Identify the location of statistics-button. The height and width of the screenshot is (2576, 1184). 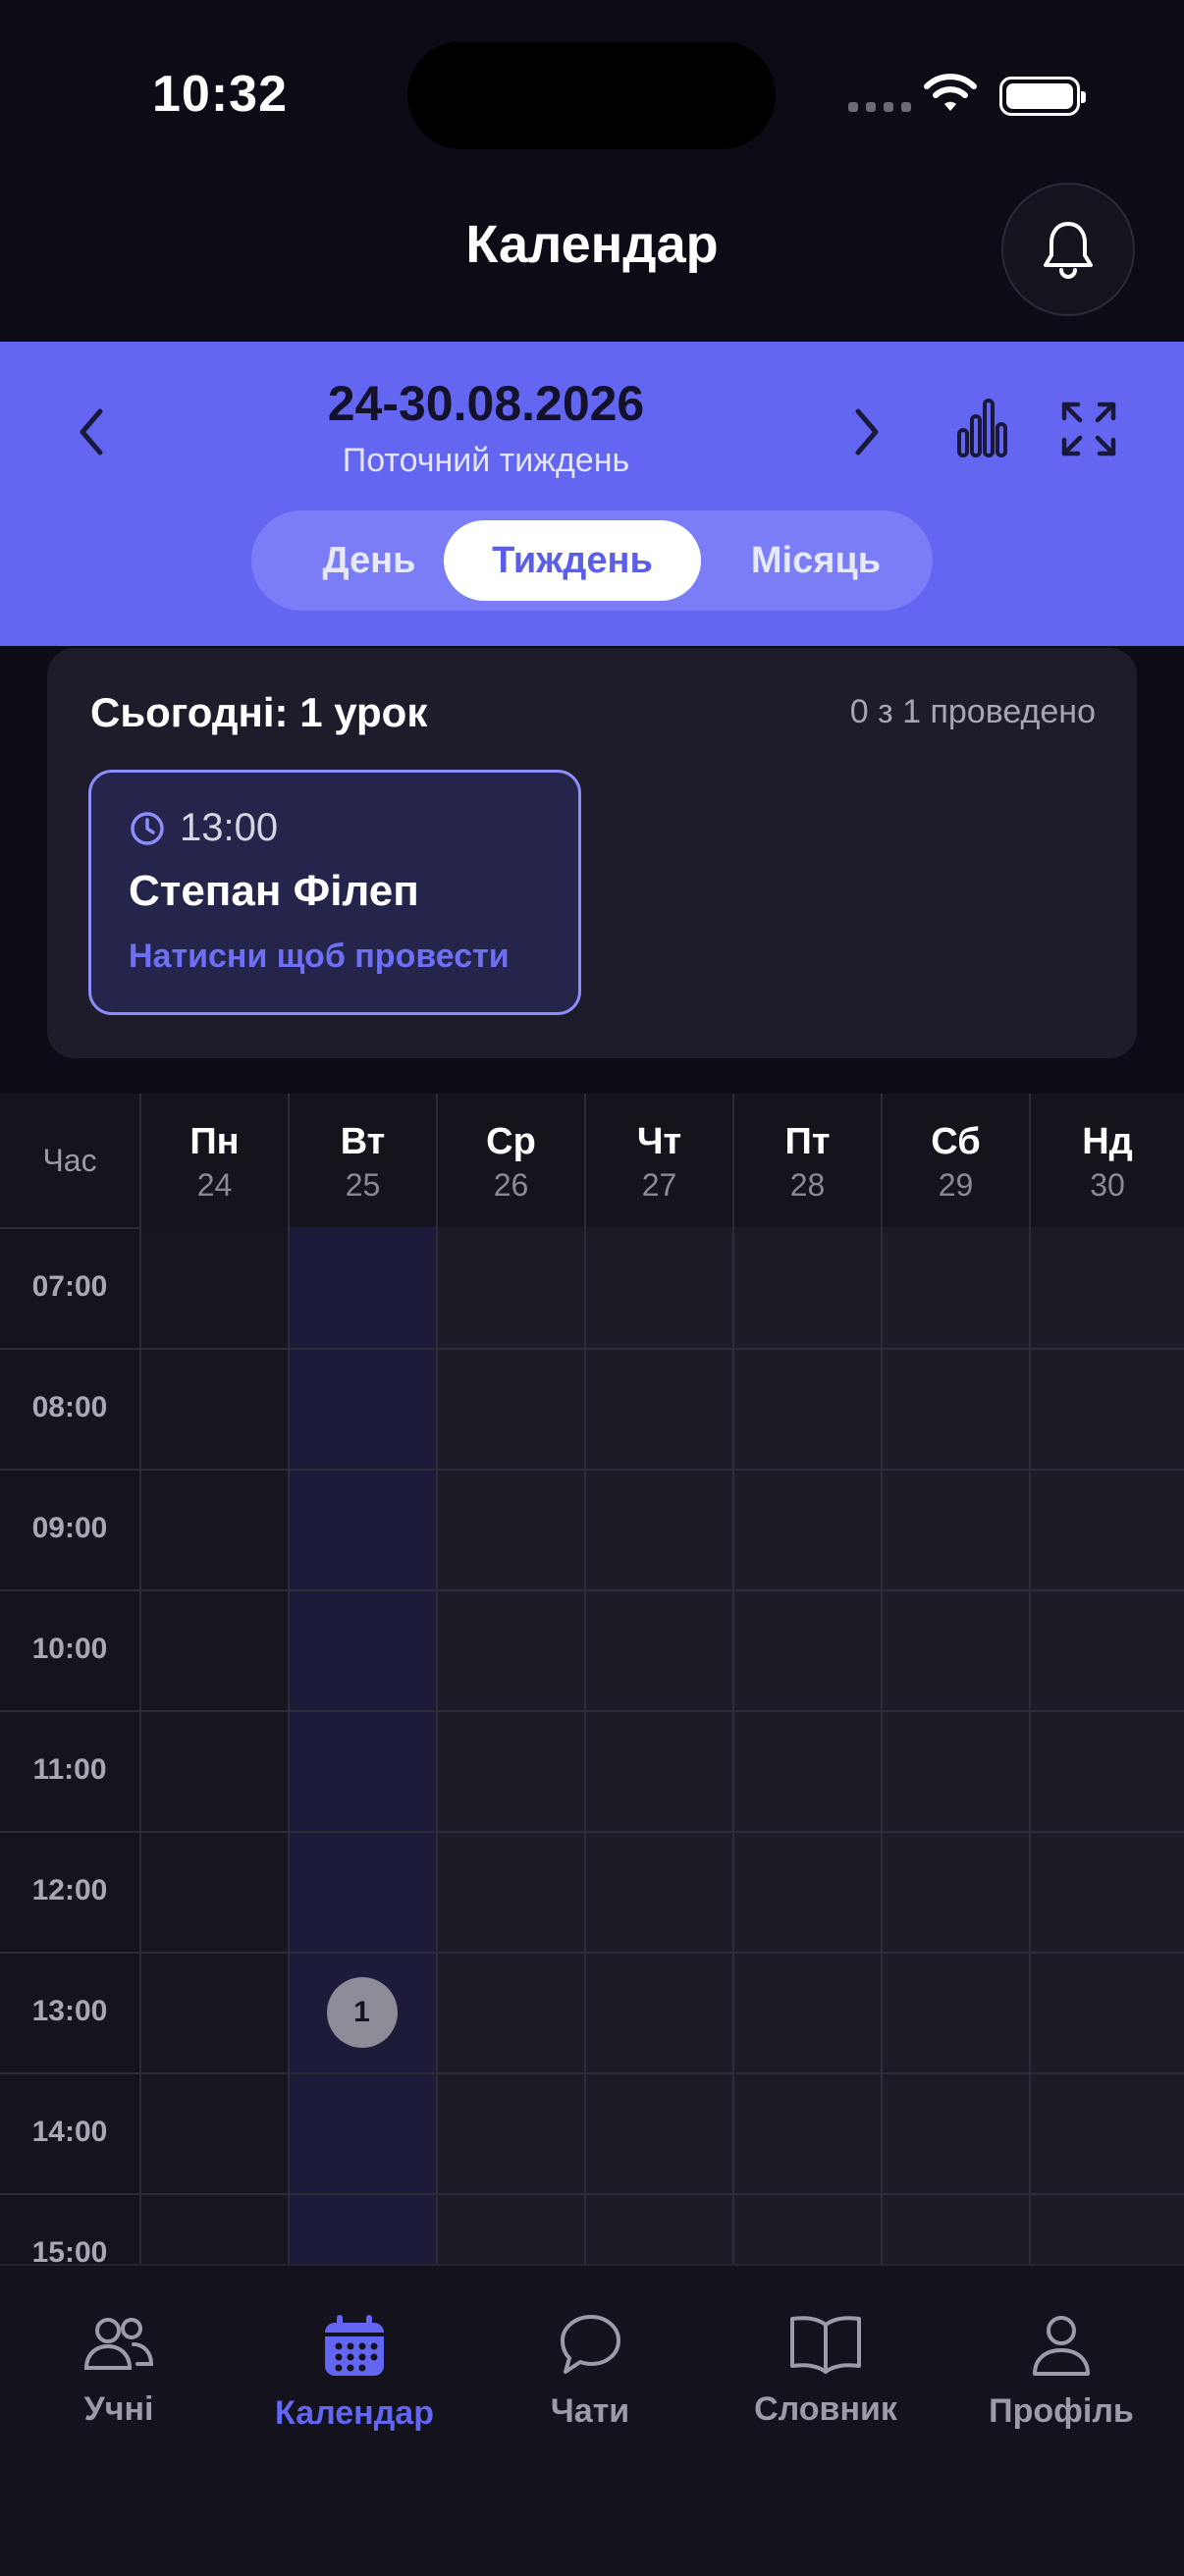
(984, 430).